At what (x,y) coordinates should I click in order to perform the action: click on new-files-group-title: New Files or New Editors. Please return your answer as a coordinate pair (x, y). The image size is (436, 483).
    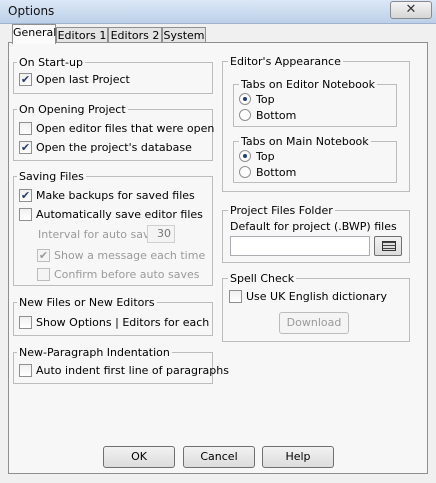
    Looking at the image, I should click on (87, 302).